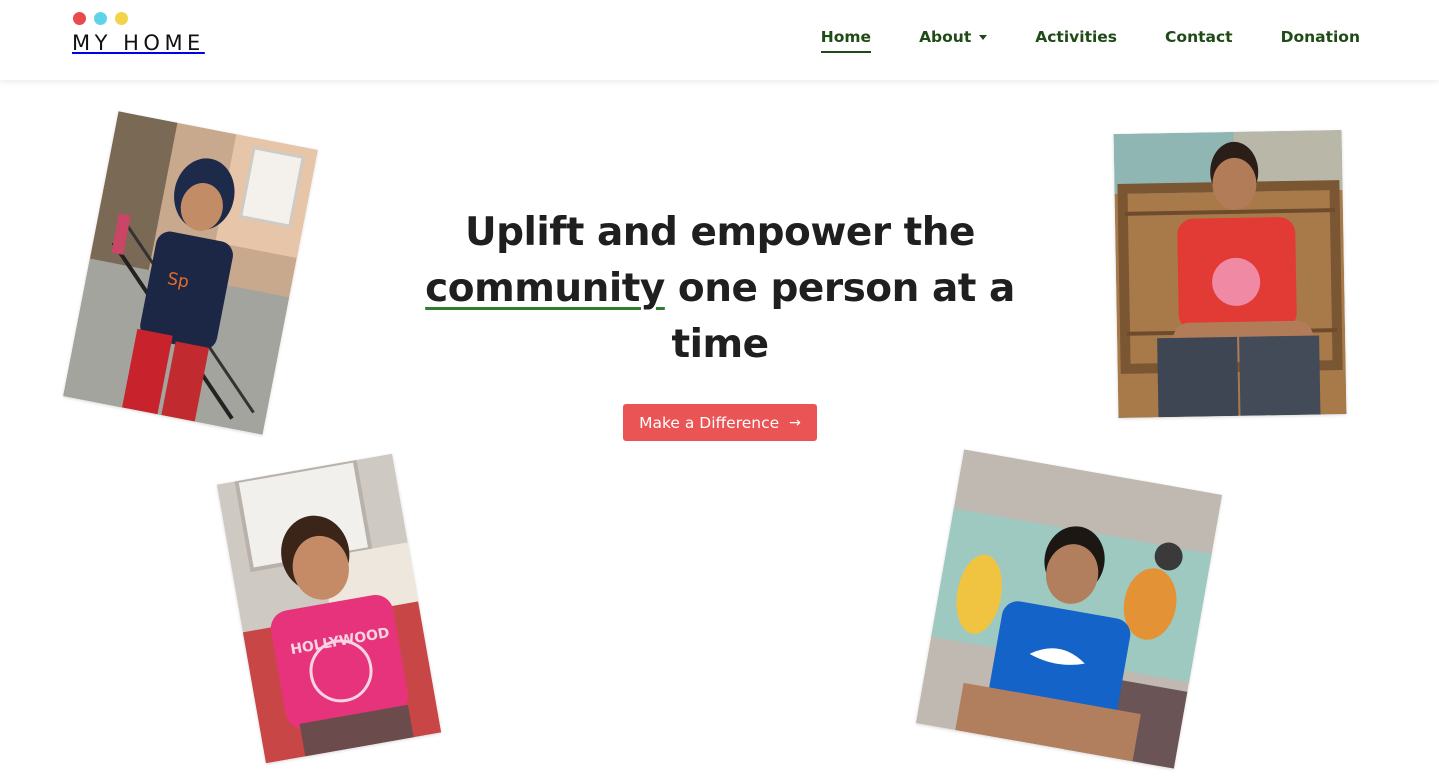  Describe the element at coordinates (795, 422) in the screenshot. I see `arrow-right-icon: →` at that location.